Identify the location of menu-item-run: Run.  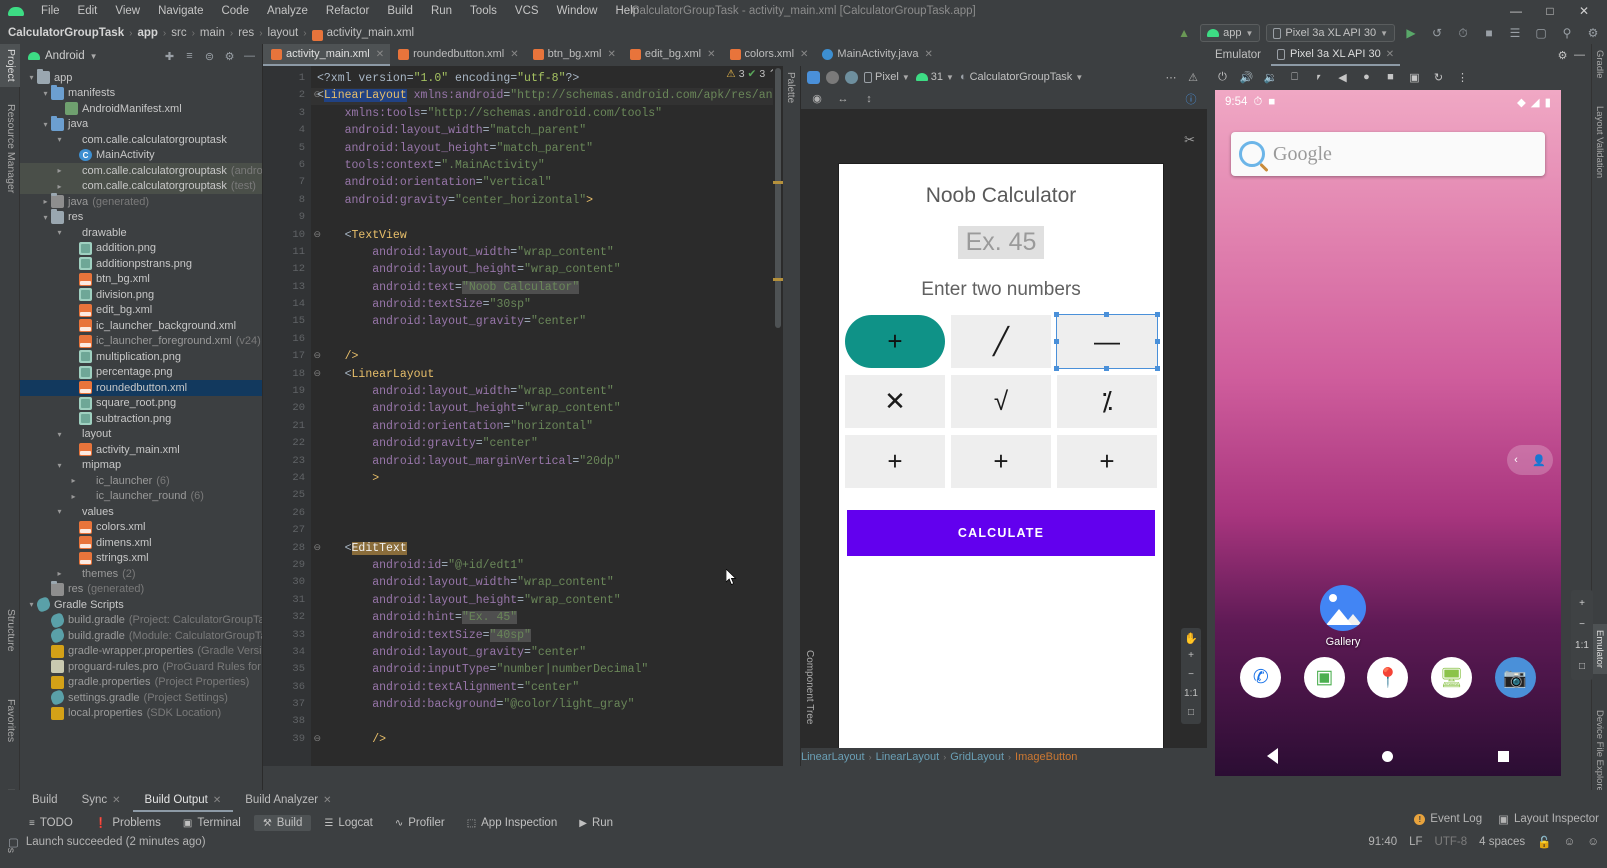
(441, 11).